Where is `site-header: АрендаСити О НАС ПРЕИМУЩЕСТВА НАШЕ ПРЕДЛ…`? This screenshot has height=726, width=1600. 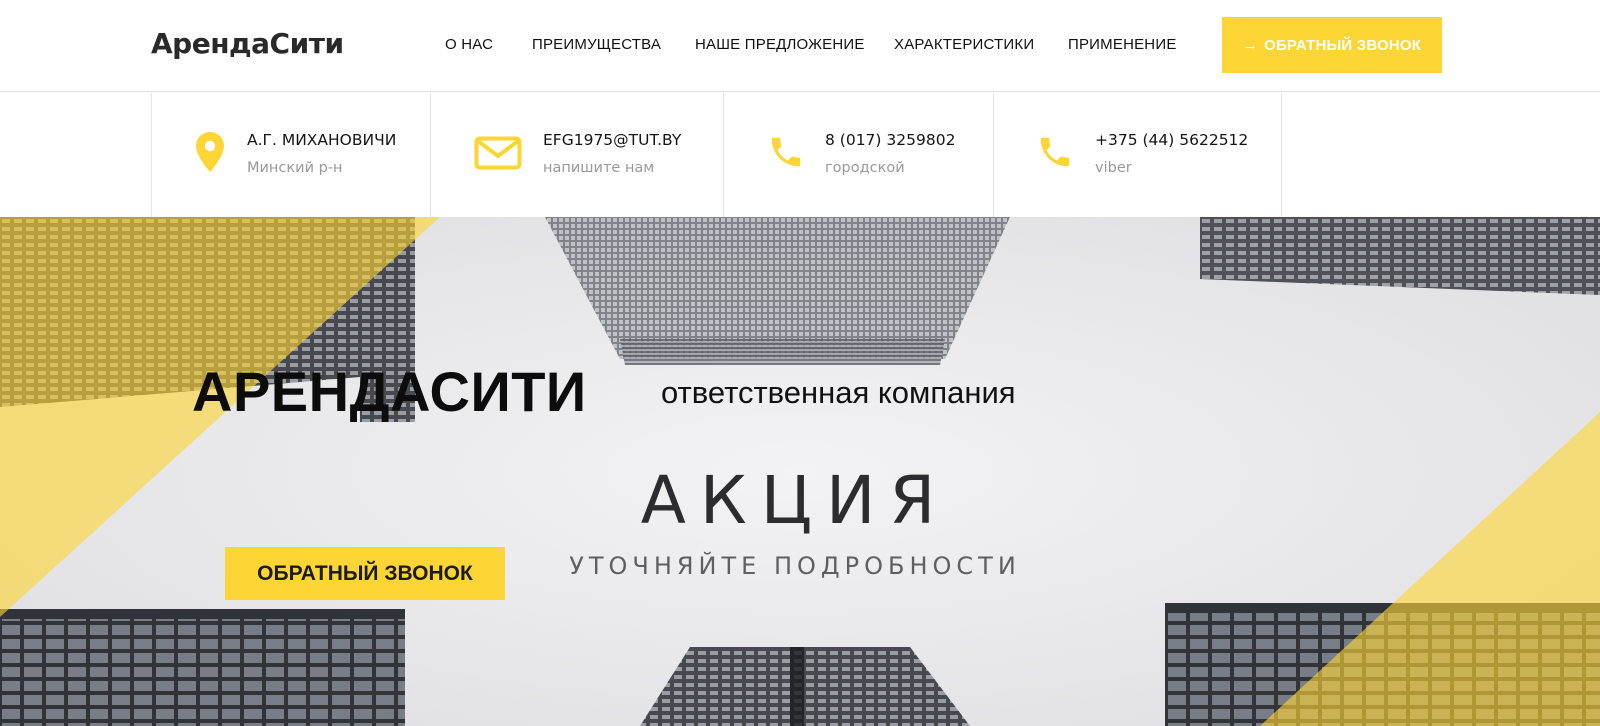 site-header: АрендаСити О НАС ПРЕИМУЩЕСТВА НАШЕ ПРЕДЛ… is located at coordinates (800, 46).